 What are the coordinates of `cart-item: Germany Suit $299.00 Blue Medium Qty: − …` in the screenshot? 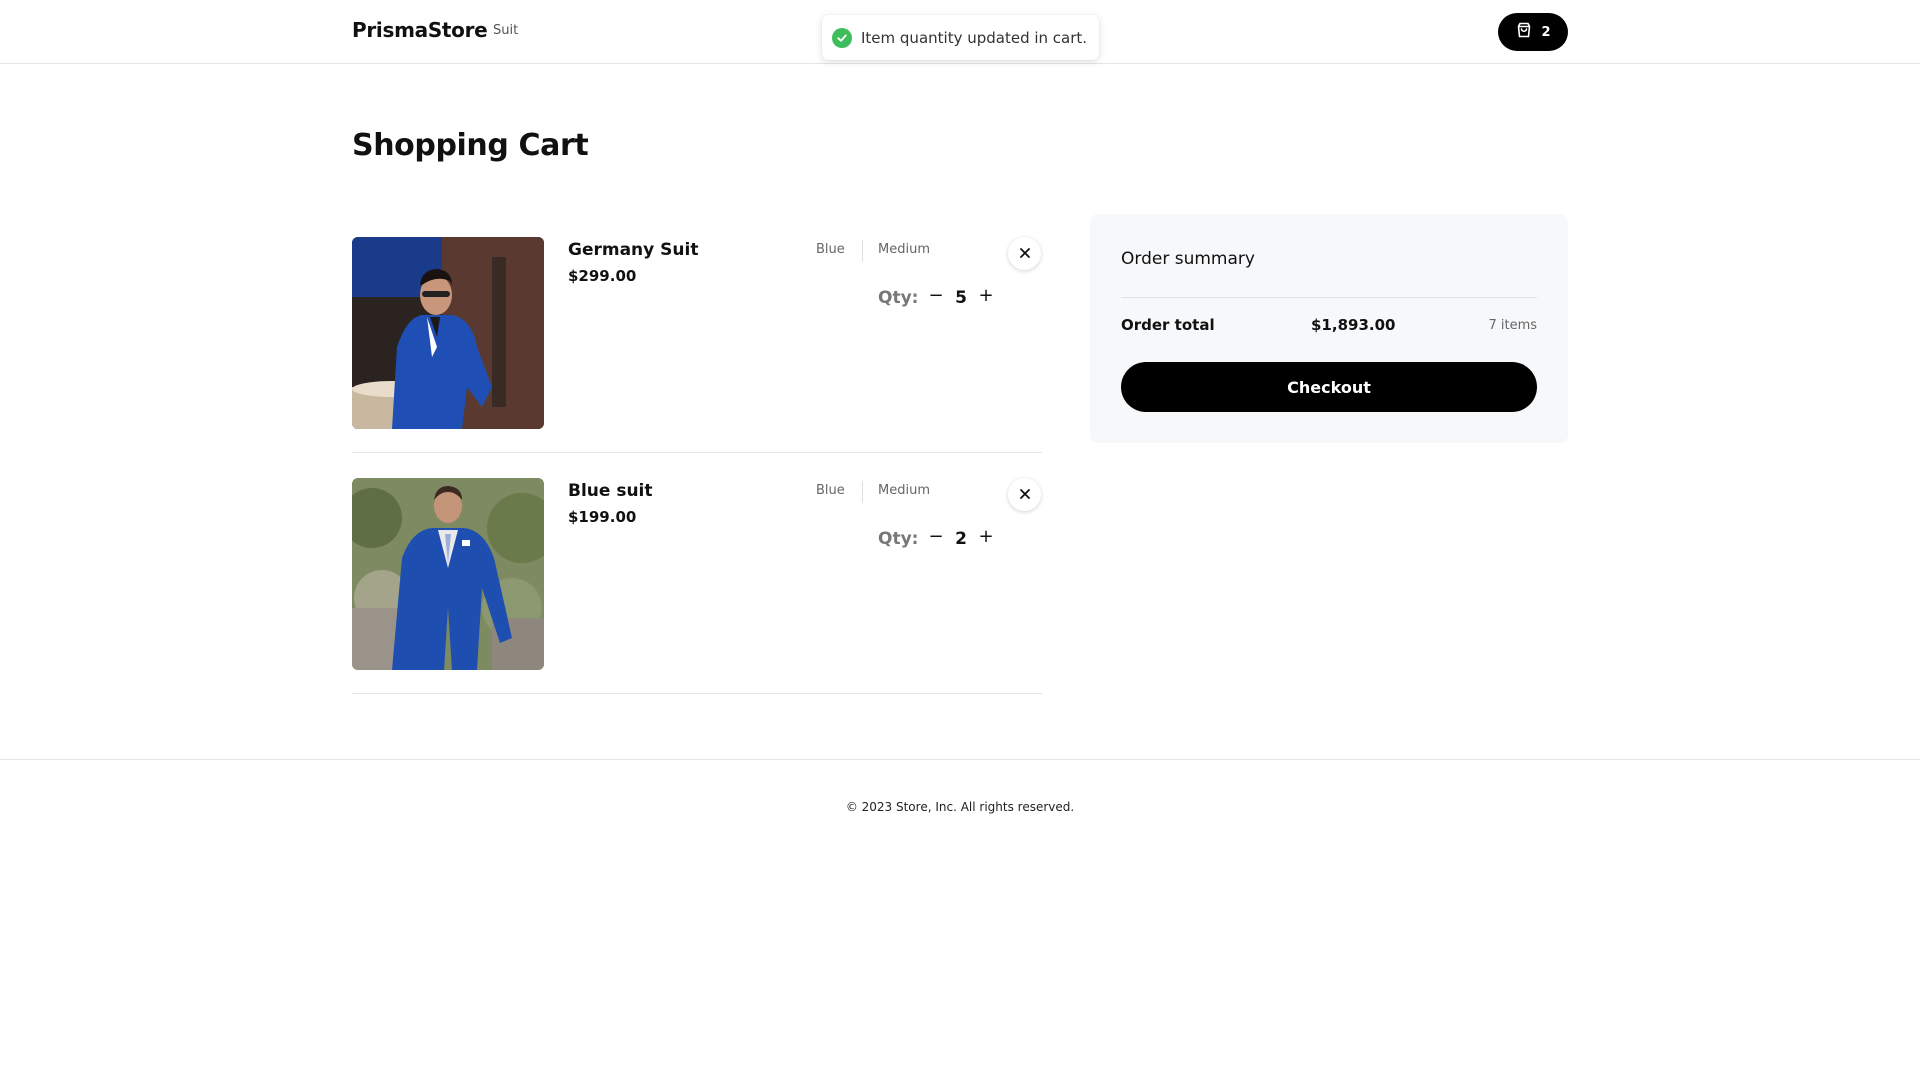 It's located at (697, 332).